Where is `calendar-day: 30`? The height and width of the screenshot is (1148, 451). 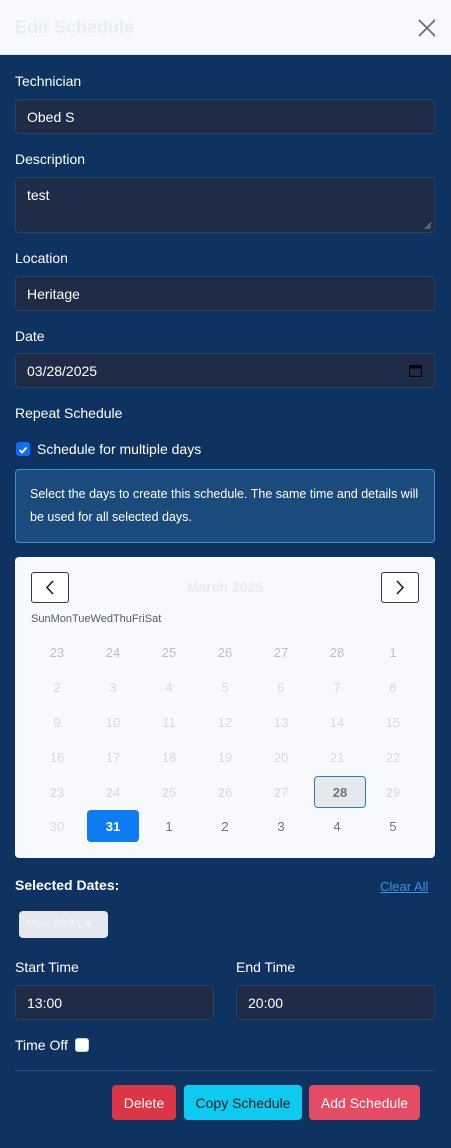
calendar-day: 30 is located at coordinates (57, 826).